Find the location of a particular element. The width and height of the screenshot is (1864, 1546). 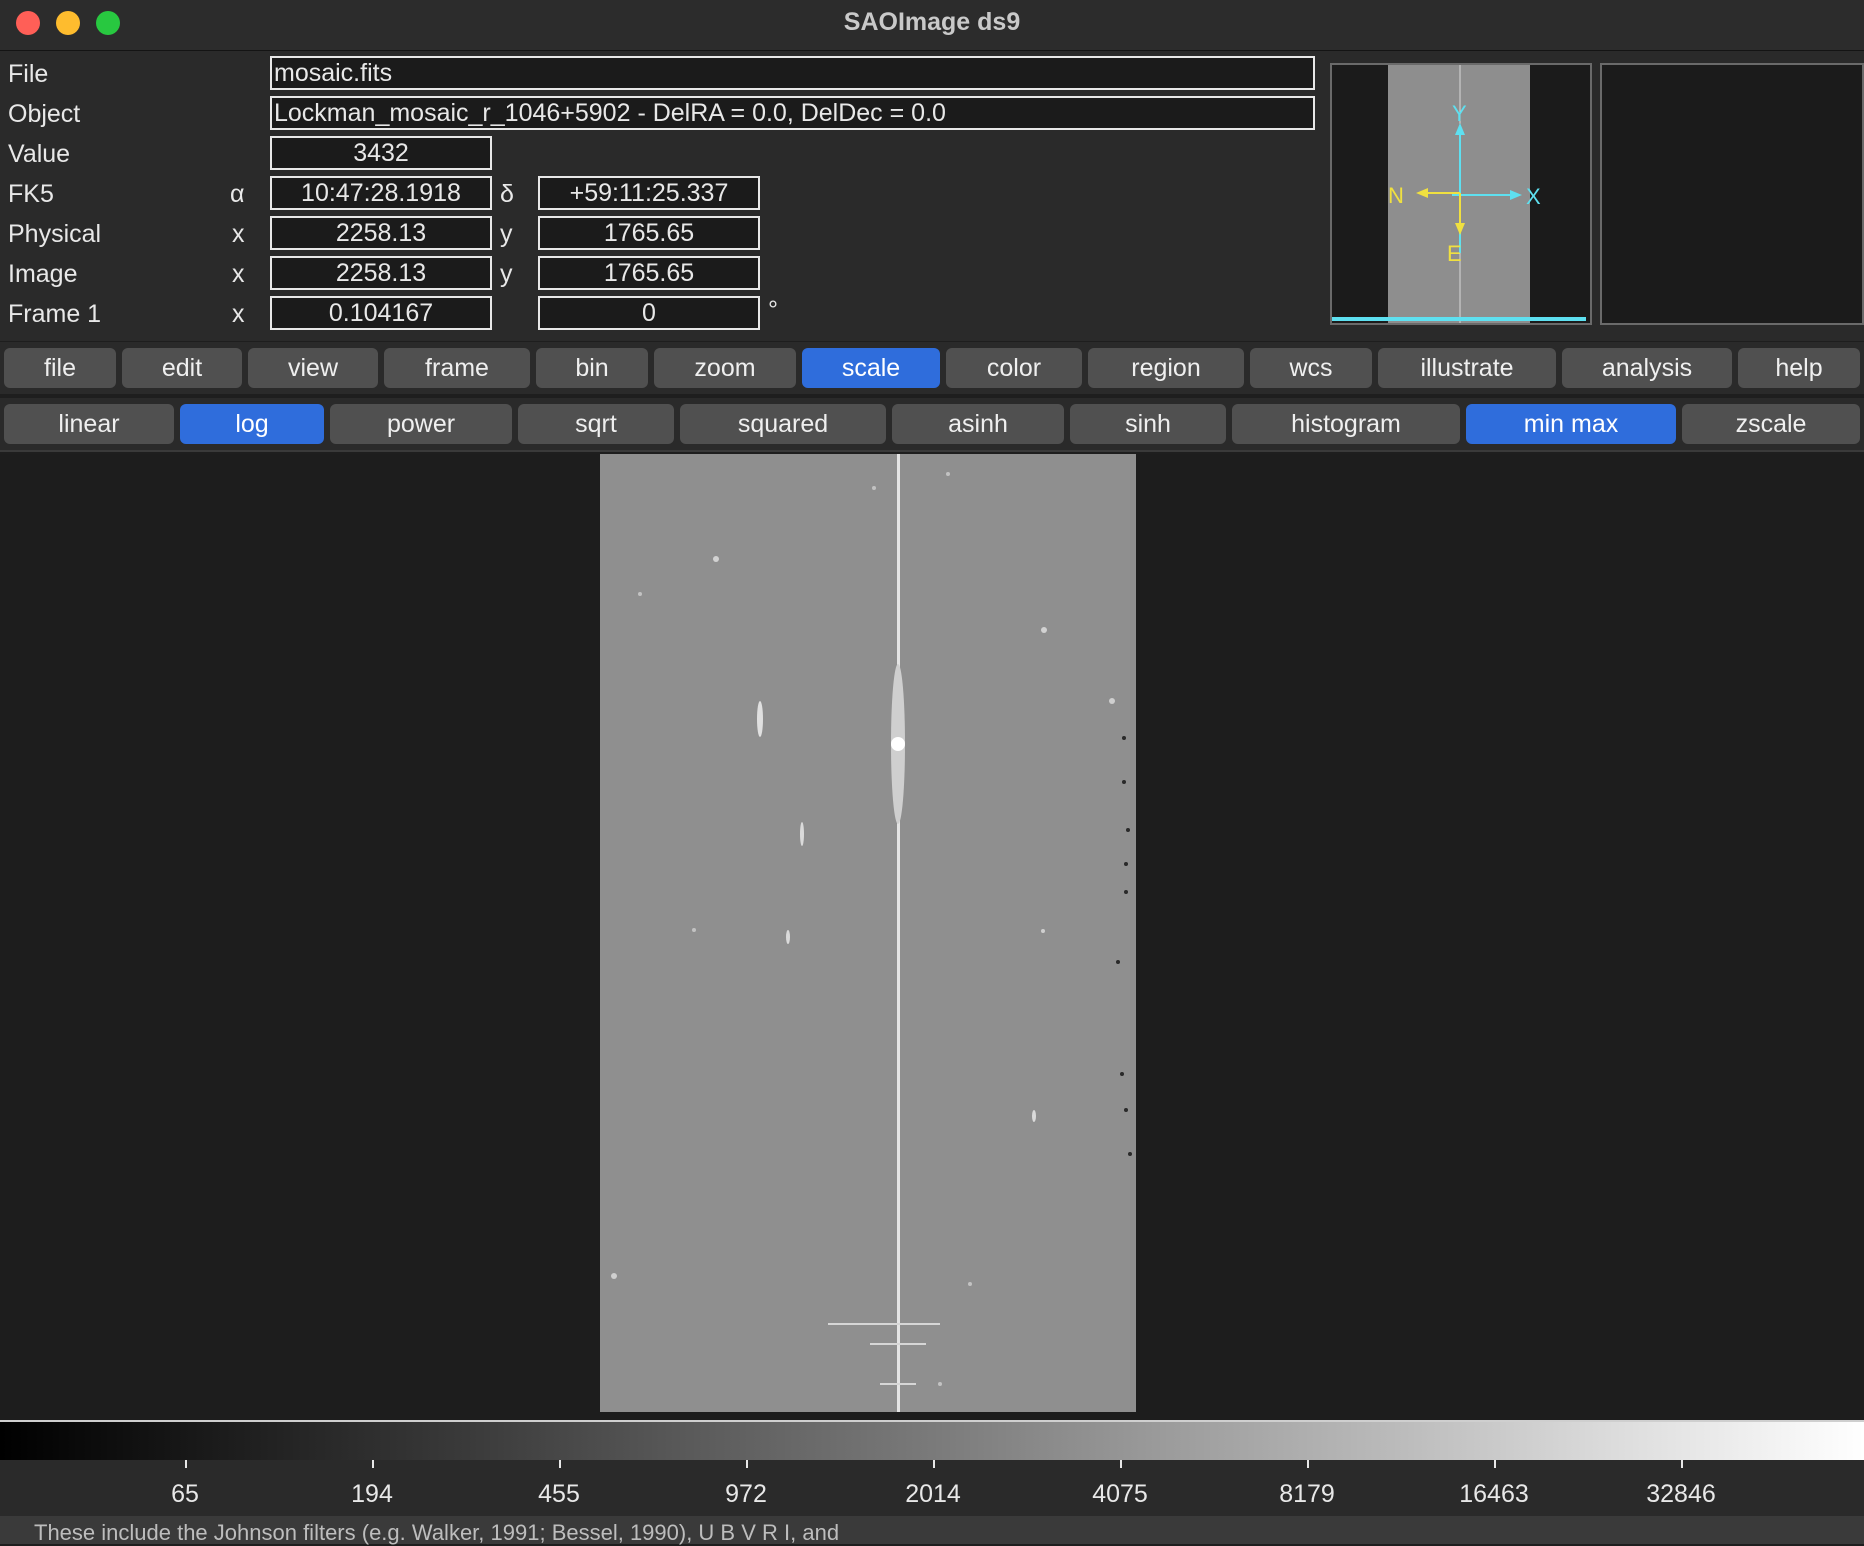

colorbar-tick-label: 65 is located at coordinates (185, 1494).